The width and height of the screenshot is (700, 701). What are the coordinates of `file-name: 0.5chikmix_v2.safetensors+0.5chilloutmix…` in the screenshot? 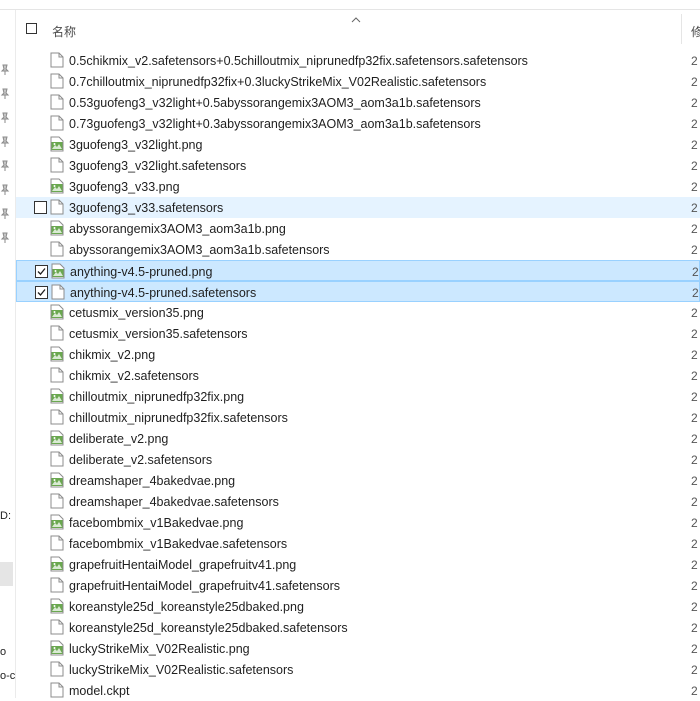 It's located at (298, 61).